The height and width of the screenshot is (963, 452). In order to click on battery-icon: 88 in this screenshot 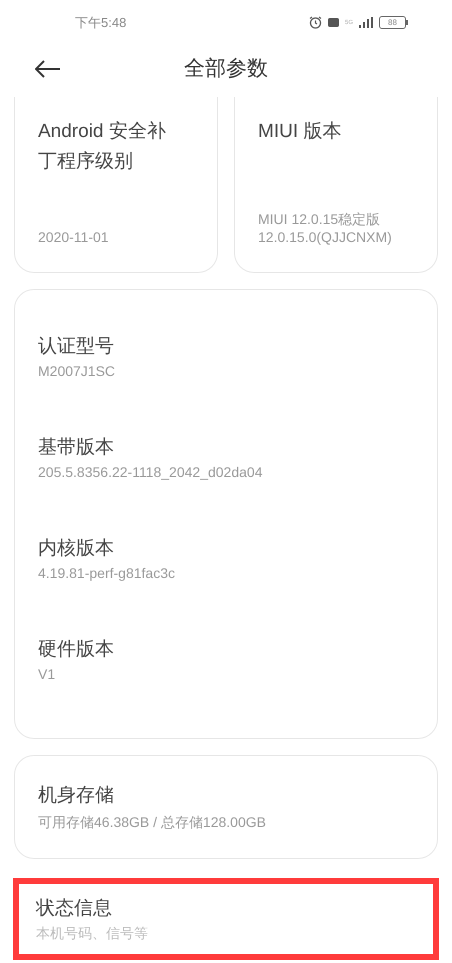, I will do `click(393, 22)`.